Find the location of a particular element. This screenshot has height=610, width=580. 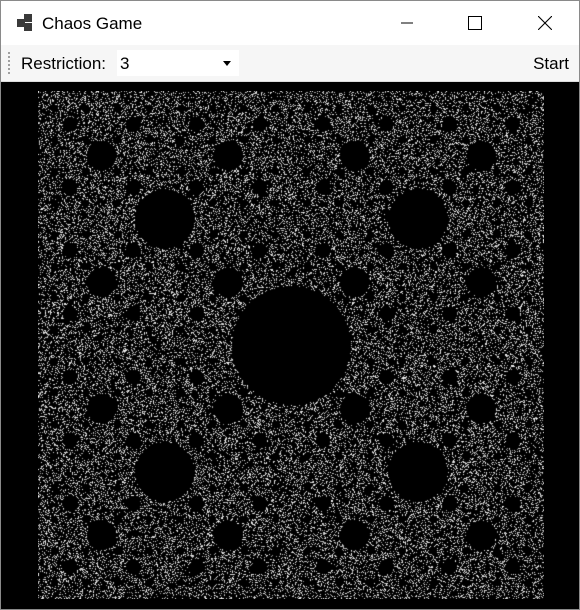

toolbar-grip-icon is located at coordinates (9, 63).